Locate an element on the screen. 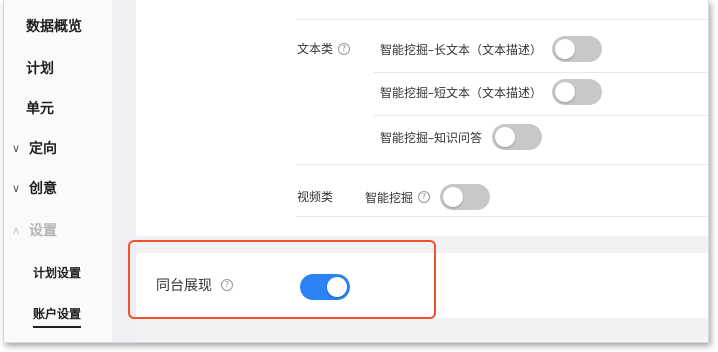 Image resolution: width=718 pixels, height=352 pixels. option-knowledge-qa: 智能挖掘–知识问答 is located at coordinates (461, 137).